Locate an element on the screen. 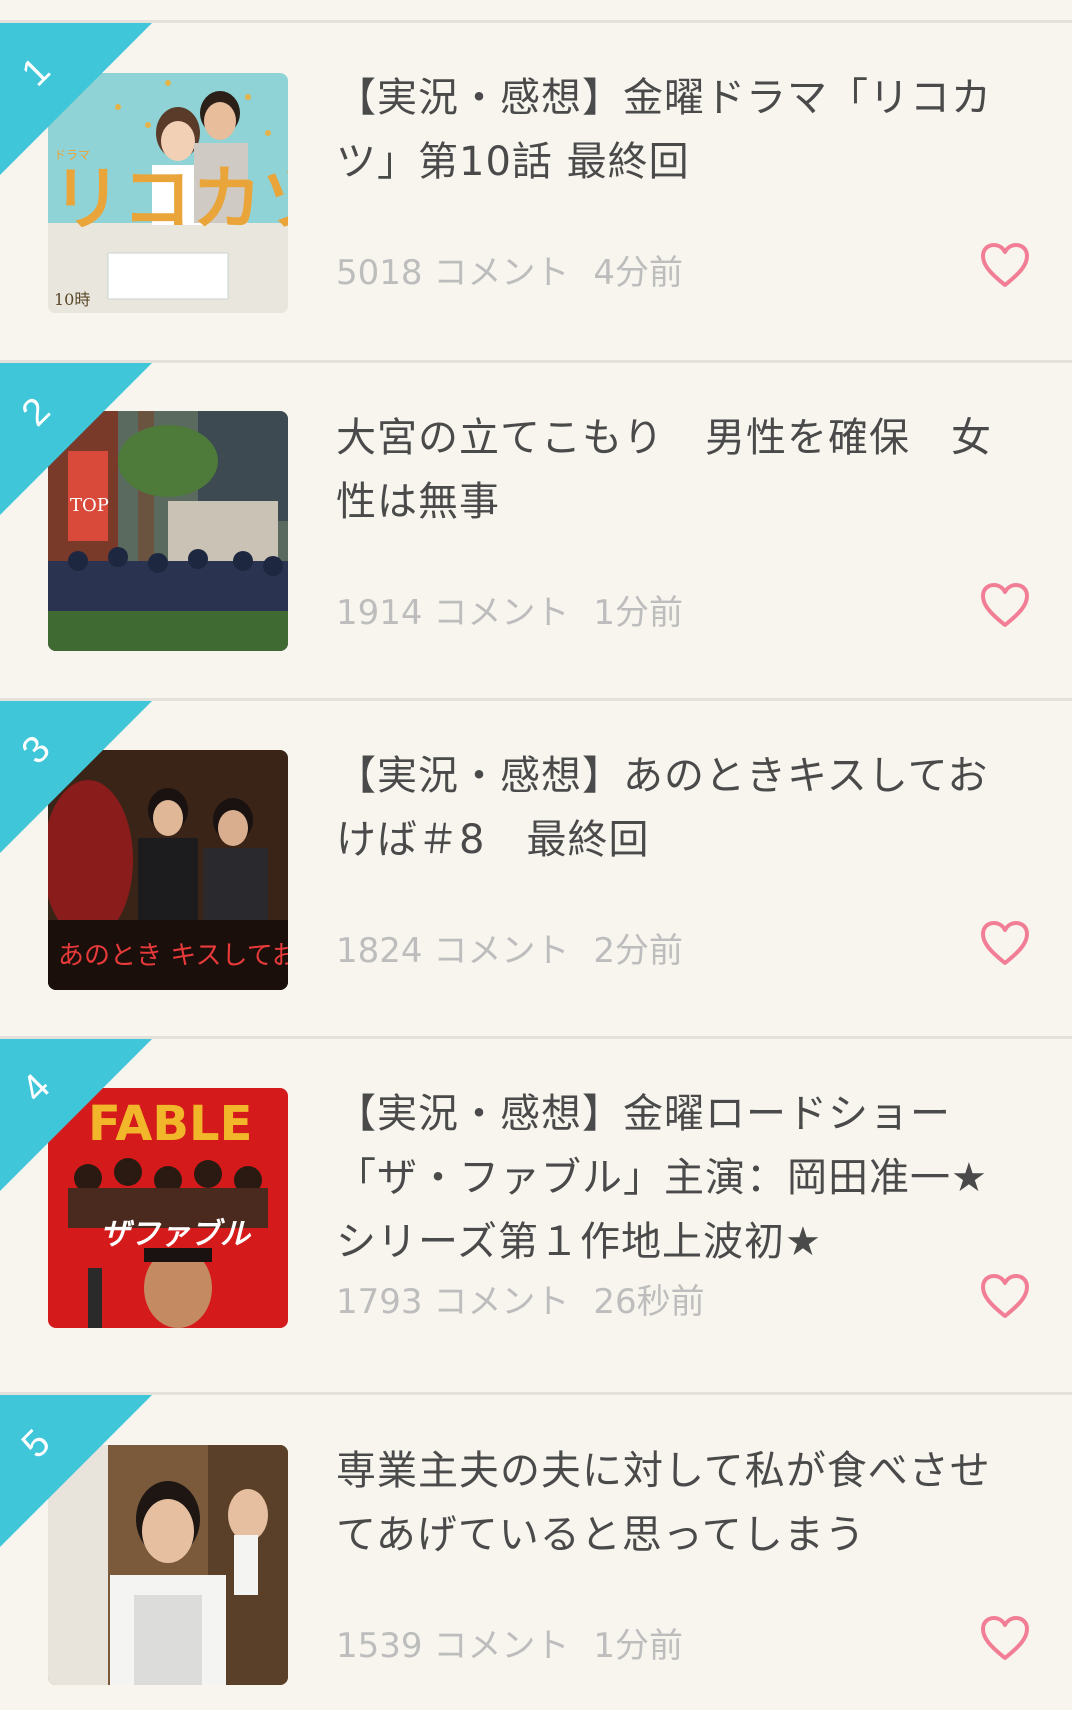 The height and width of the screenshot is (1710, 1072). posted-time: 26秒前 is located at coordinates (649, 1302).